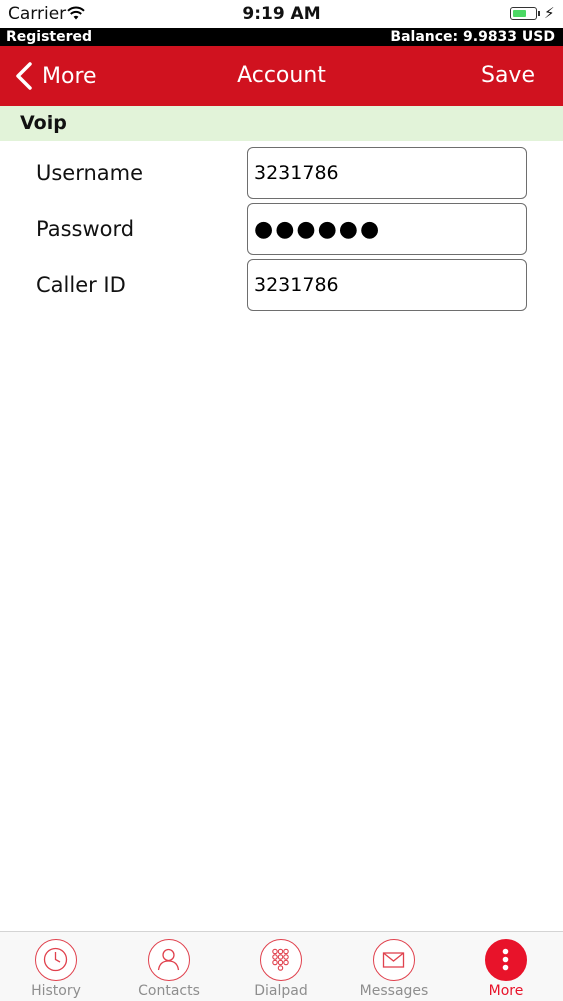 The image size is (563, 1001). What do you see at coordinates (49, 37) in the screenshot?
I see `registration-status: Registered` at bounding box center [49, 37].